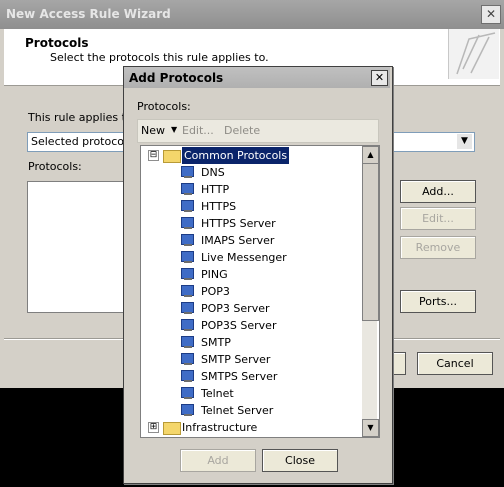 The height and width of the screenshot is (487, 504). I want to click on tree-item-label: HTTP, so click(215, 189).